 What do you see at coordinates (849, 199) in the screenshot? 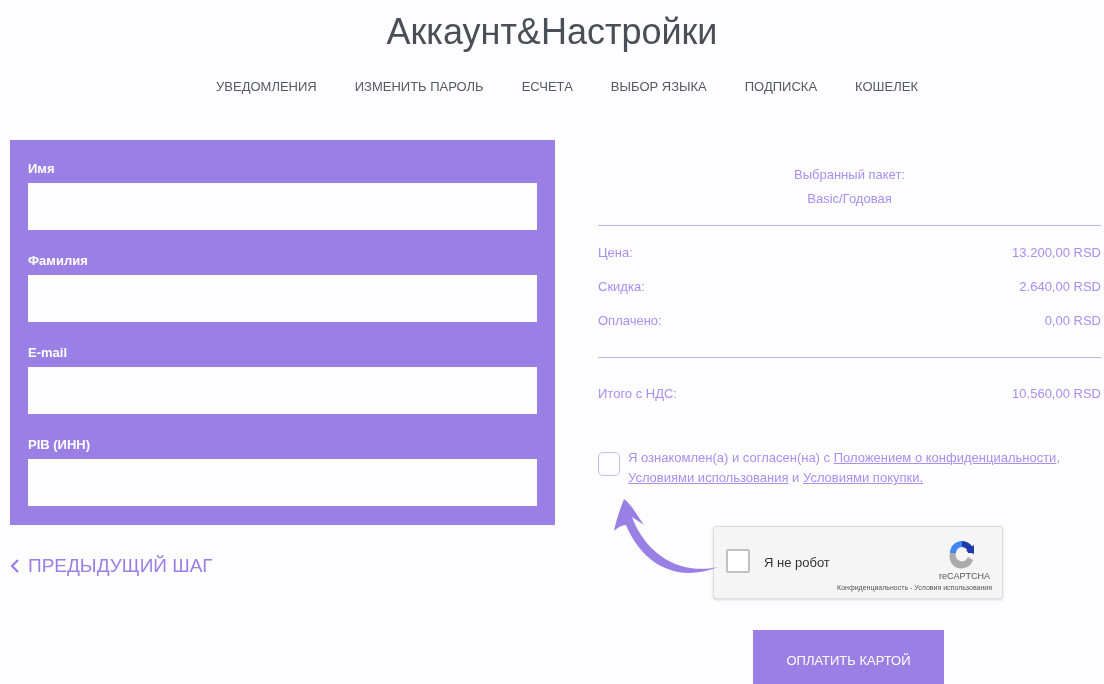
I see `package-name: Basic/Годовая` at bounding box center [849, 199].